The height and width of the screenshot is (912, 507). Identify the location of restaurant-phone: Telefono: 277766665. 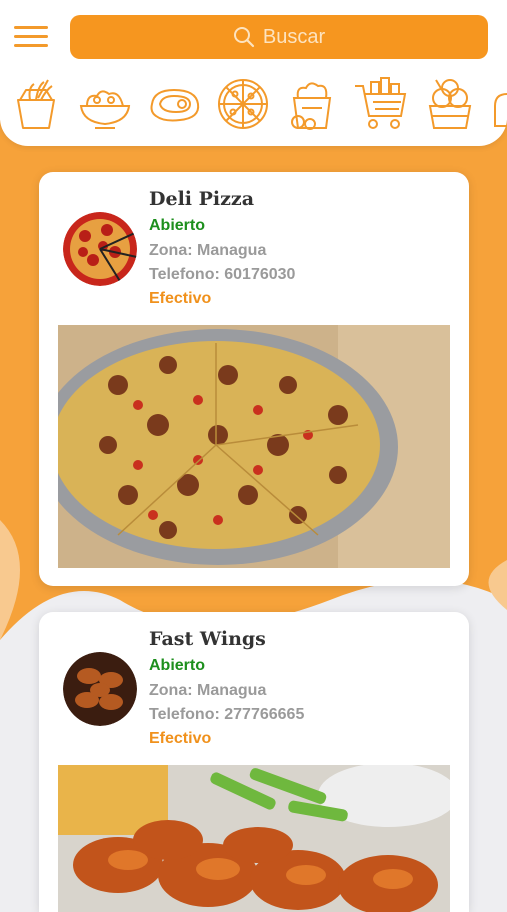
(227, 714).